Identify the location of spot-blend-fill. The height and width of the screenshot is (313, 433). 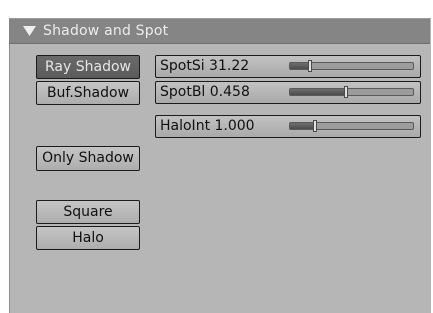
(318, 92).